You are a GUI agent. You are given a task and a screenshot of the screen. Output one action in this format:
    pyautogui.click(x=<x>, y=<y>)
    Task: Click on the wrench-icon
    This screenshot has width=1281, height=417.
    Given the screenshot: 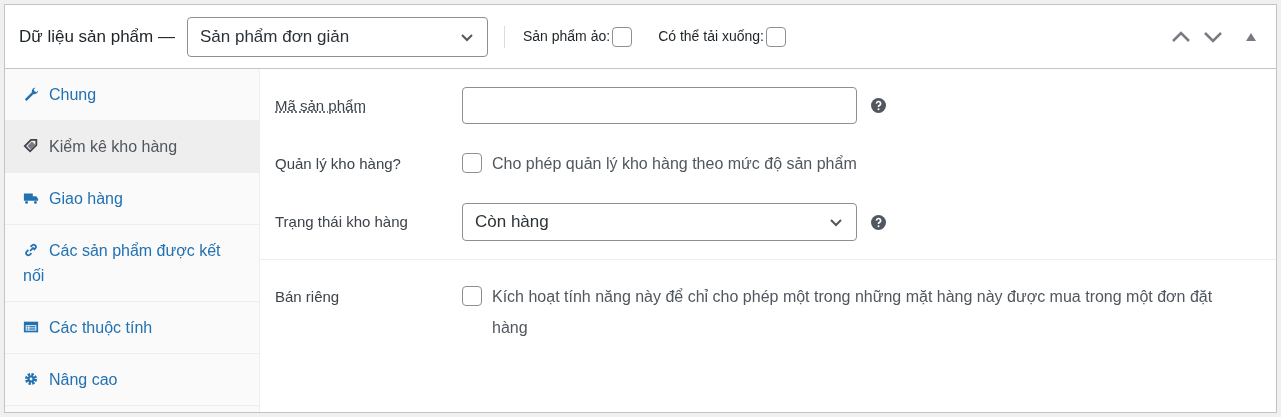 What is the action you would take?
    pyautogui.click(x=31, y=94)
    